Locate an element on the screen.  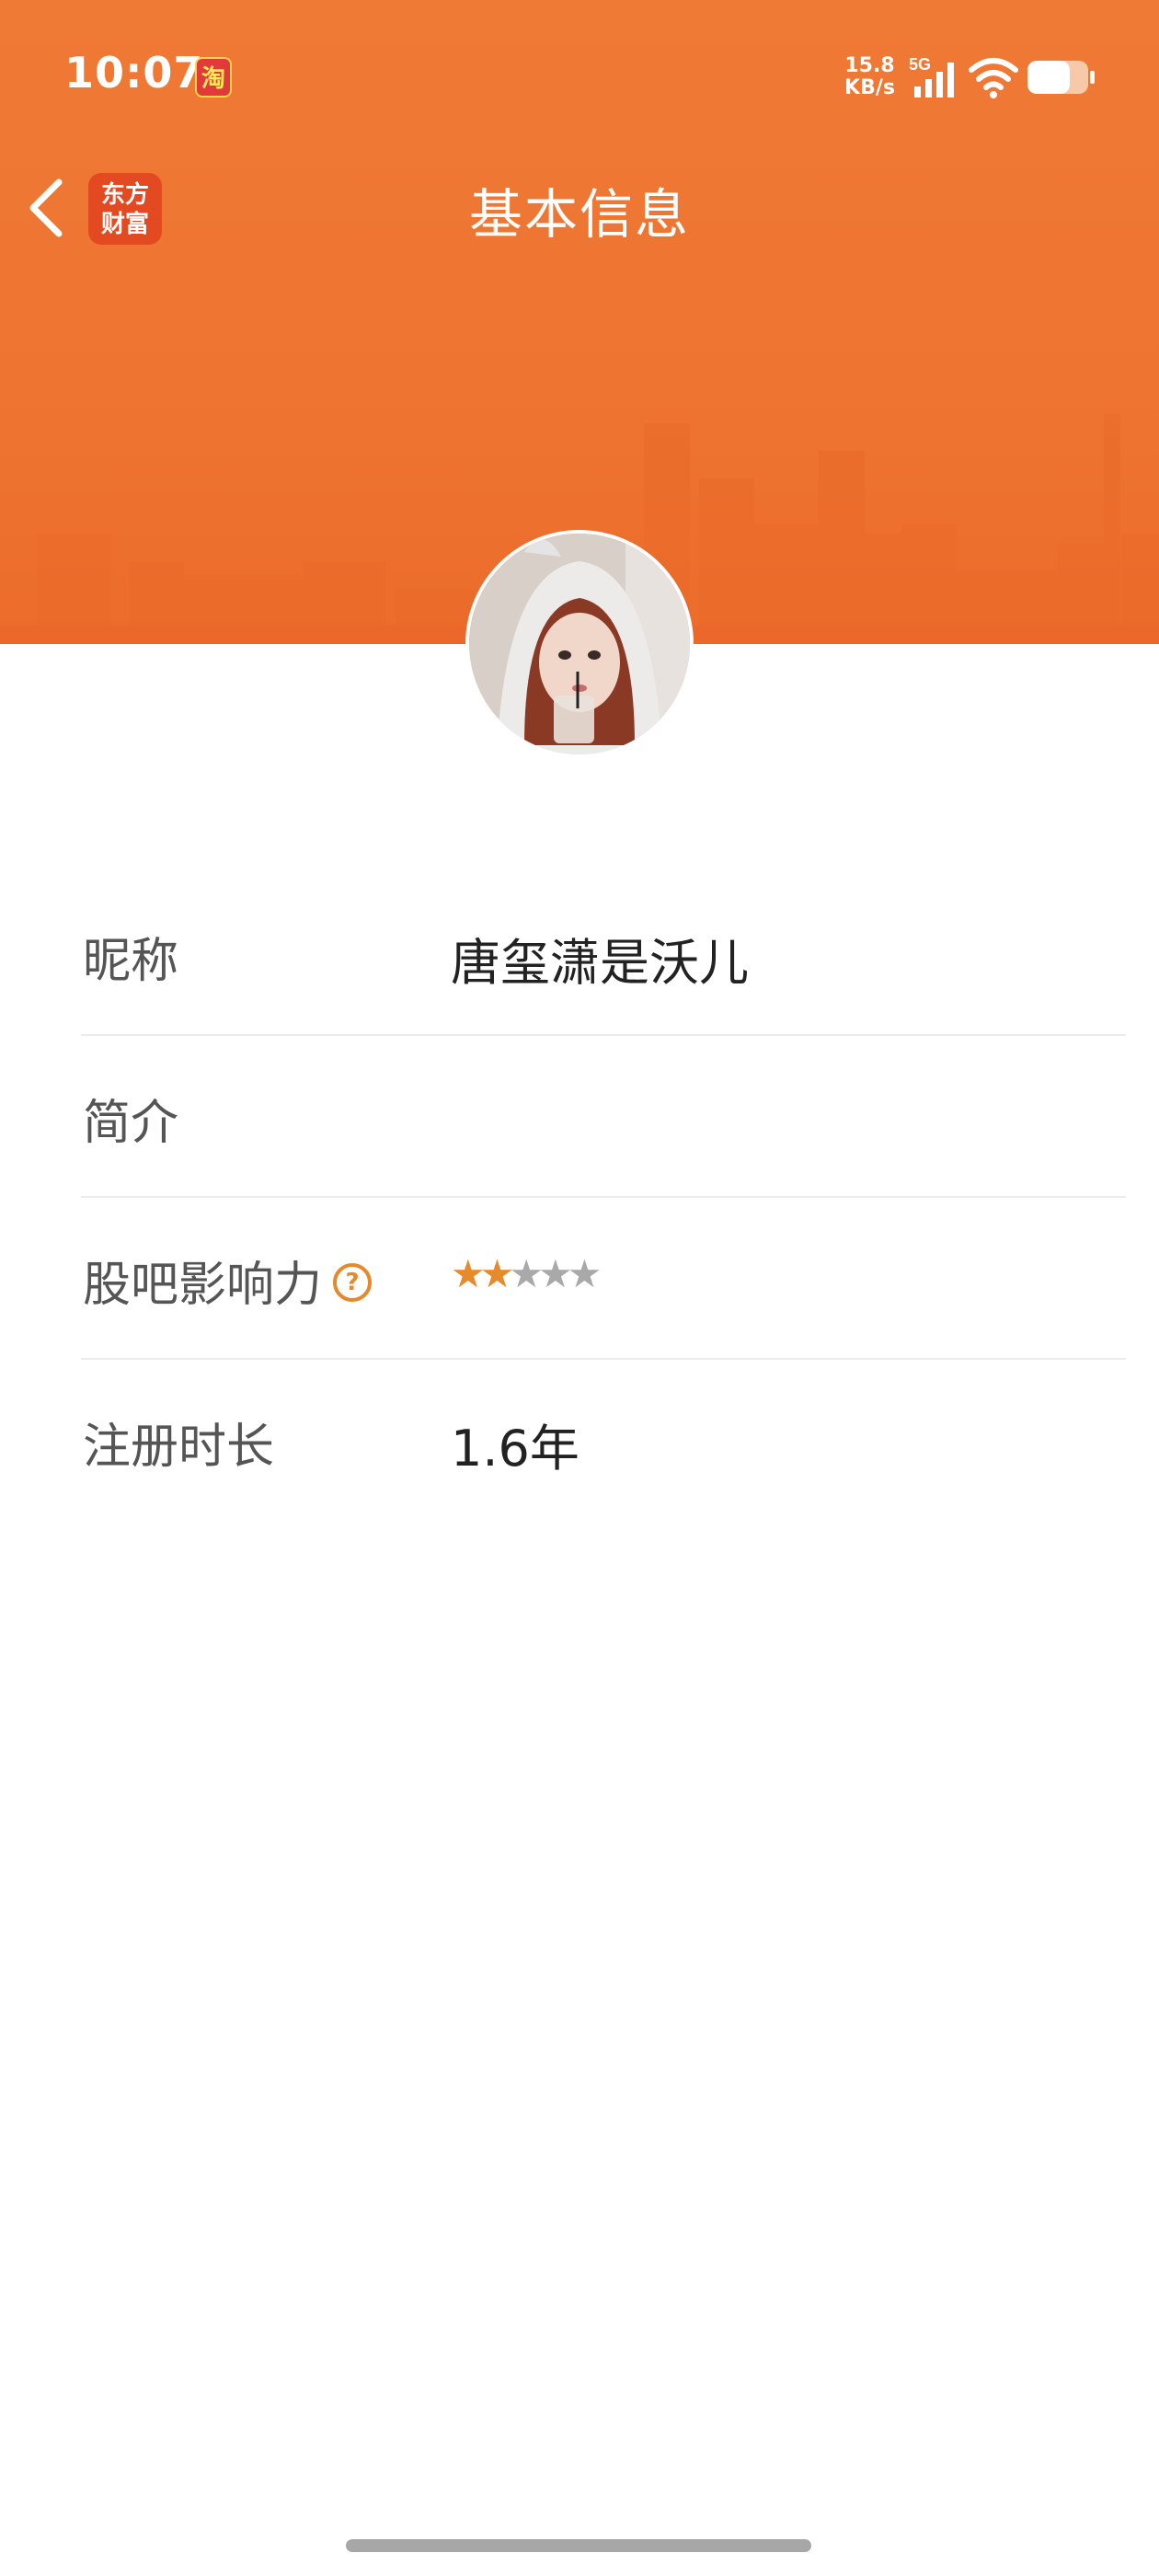
network-speed: 15.8 KB/s is located at coordinates (869, 77).